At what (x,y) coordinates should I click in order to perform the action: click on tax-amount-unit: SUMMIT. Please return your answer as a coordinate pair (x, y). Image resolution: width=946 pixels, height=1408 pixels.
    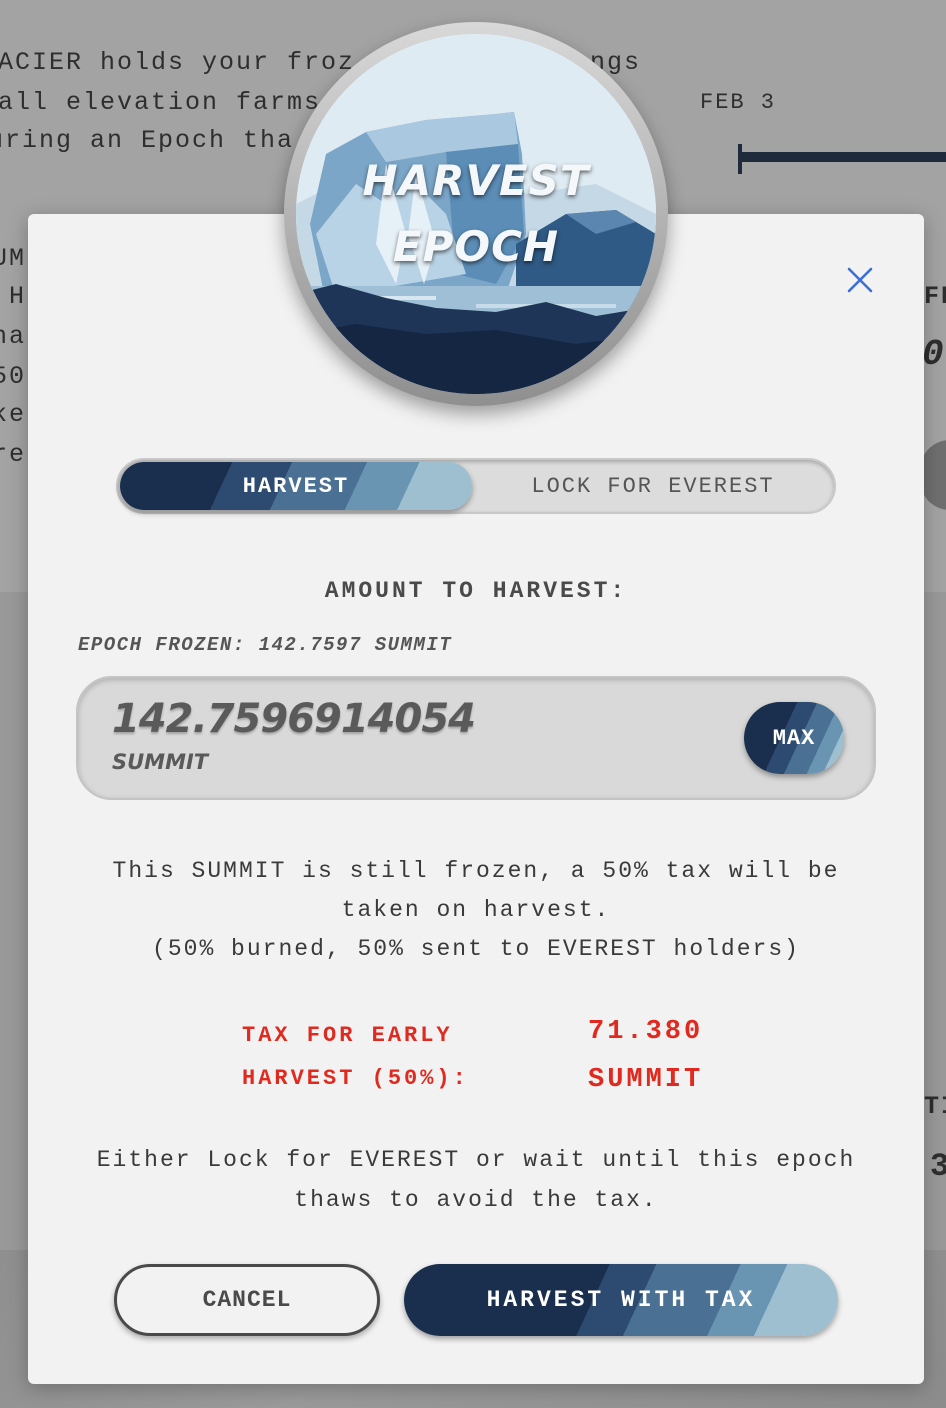
    Looking at the image, I should click on (646, 1080).